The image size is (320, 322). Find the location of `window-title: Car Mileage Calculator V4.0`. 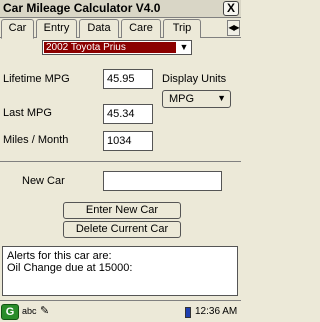

window-title: Car Mileage Calculator V4.0 is located at coordinates (82, 8).